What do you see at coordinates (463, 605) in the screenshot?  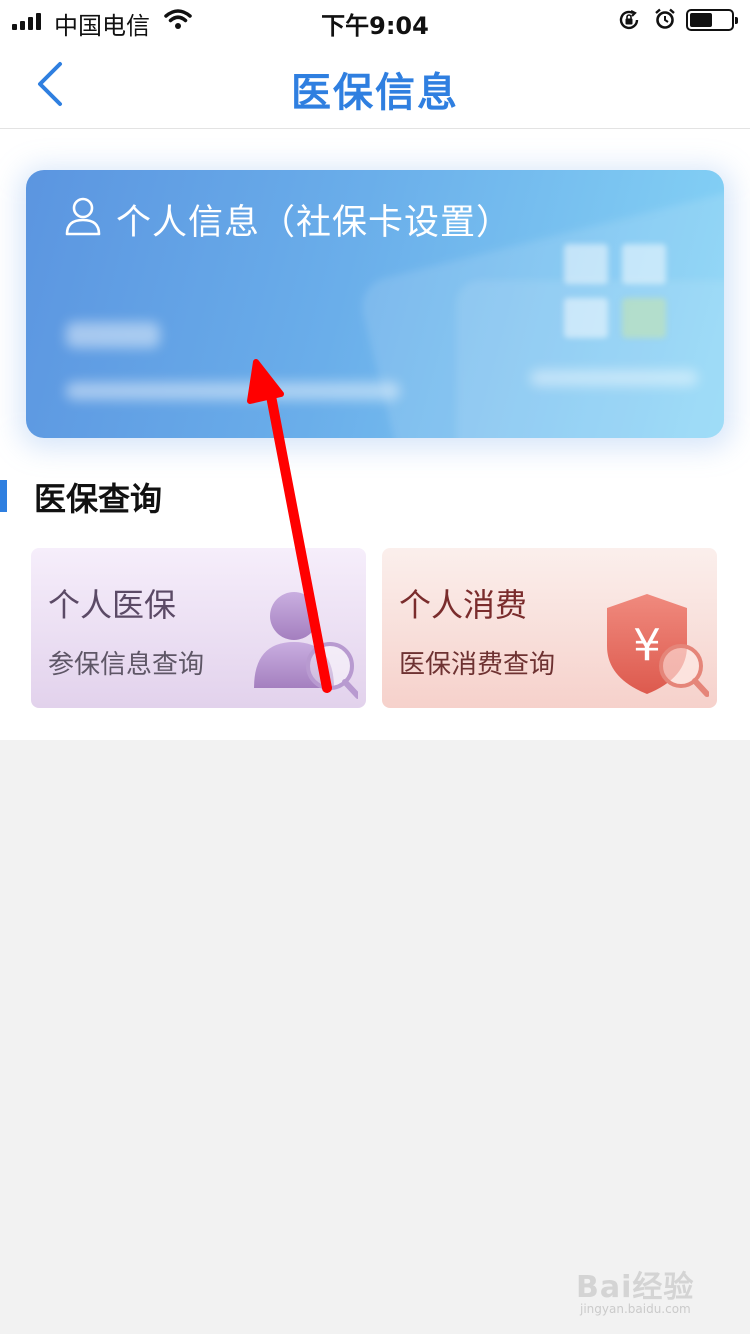 I see `tile-title: 个人消费` at bounding box center [463, 605].